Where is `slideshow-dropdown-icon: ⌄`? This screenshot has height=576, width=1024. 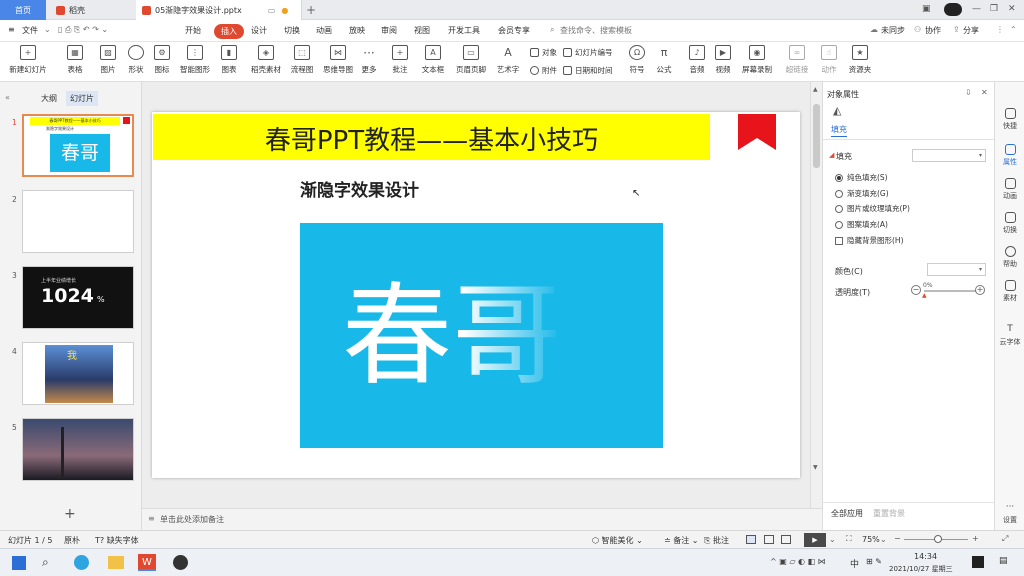 slideshow-dropdown-icon: ⌄ is located at coordinates (832, 539).